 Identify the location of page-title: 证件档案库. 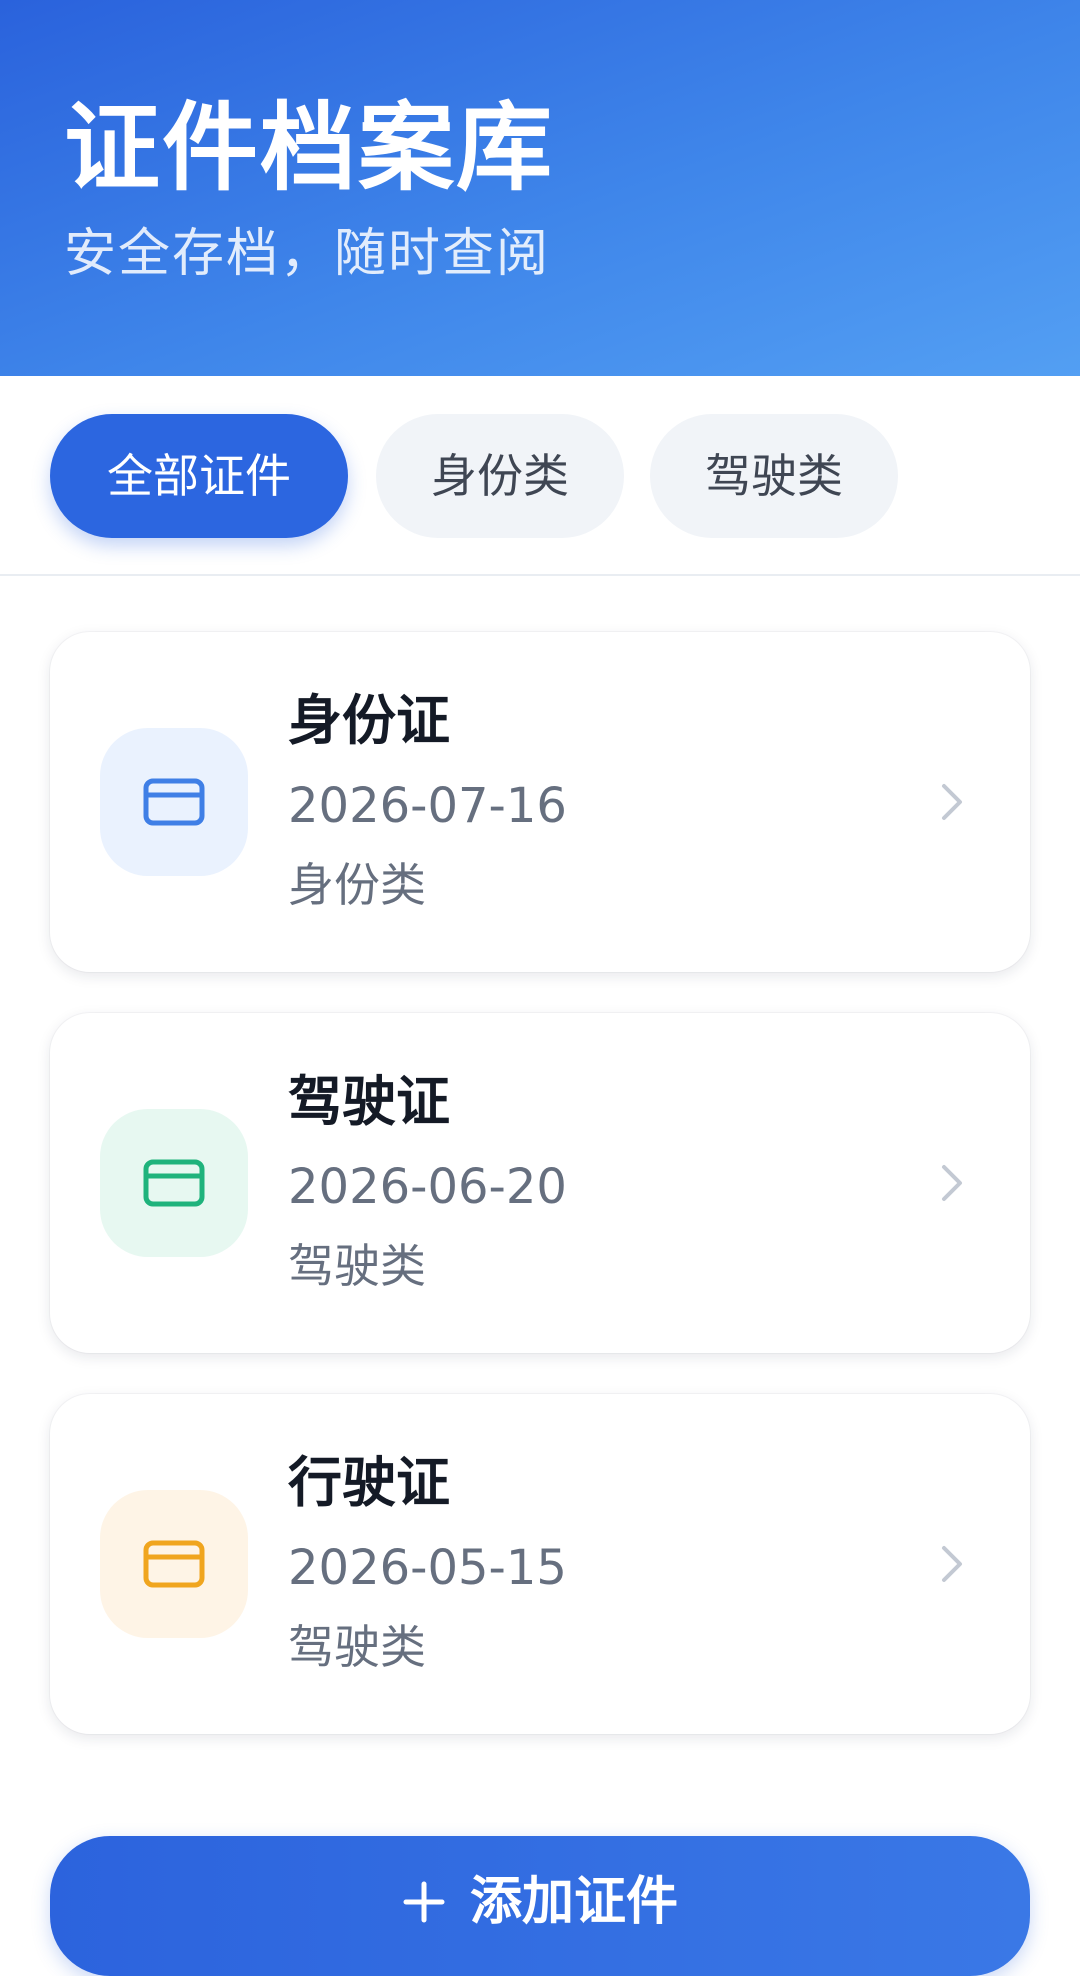
(309, 148).